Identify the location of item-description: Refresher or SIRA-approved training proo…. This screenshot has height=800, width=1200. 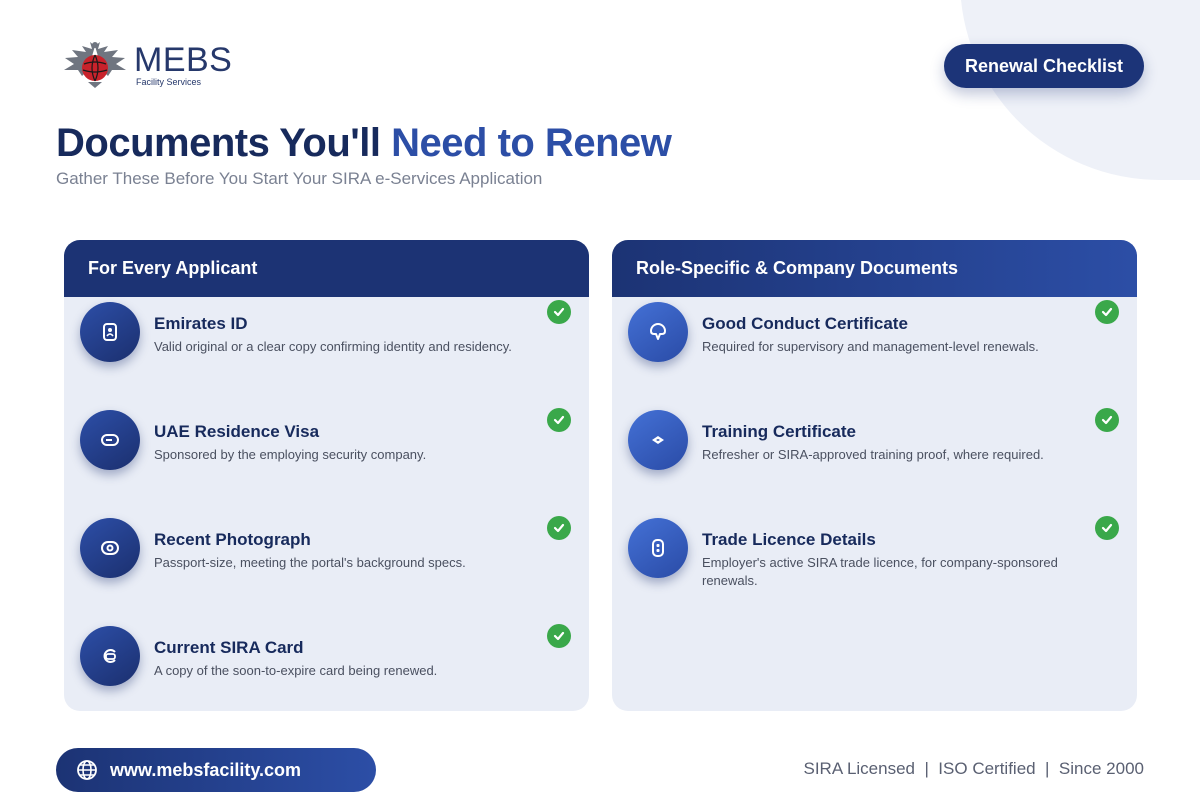
(873, 454).